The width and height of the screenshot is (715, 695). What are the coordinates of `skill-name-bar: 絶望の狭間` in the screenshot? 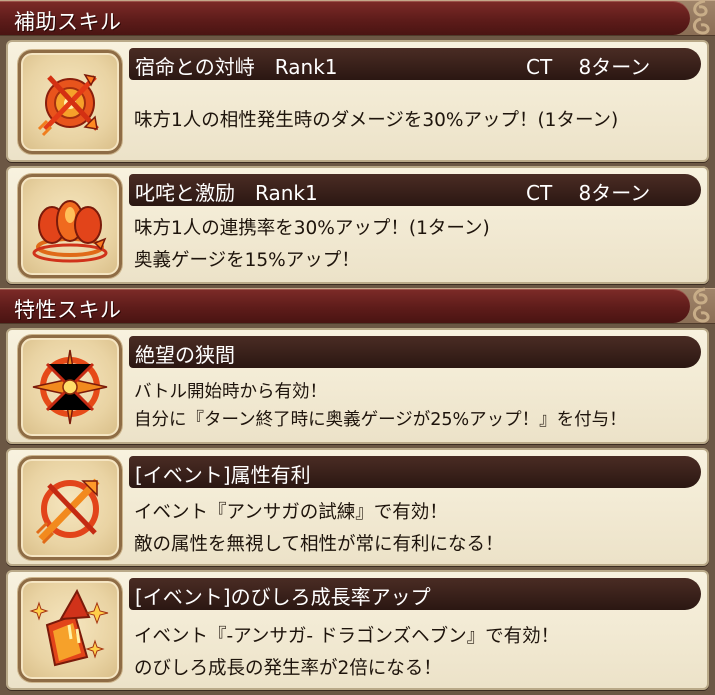 It's located at (415, 352).